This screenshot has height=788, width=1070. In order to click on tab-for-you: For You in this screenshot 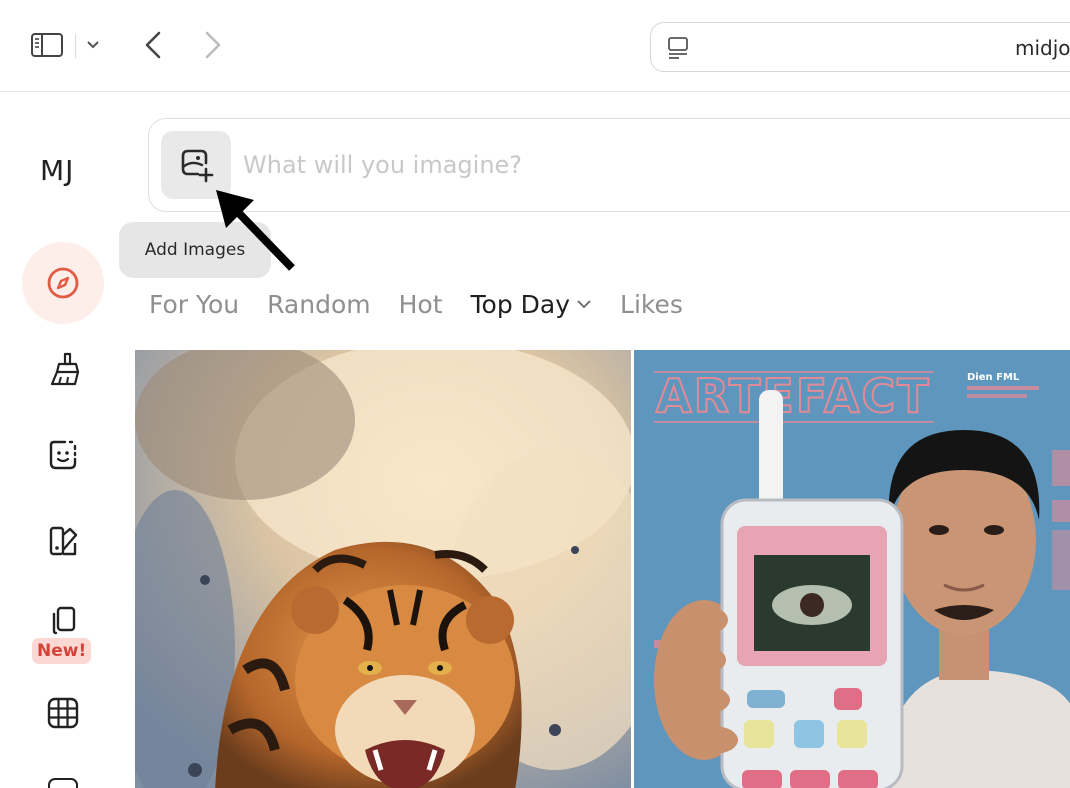, I will do `click(194, 304)`.